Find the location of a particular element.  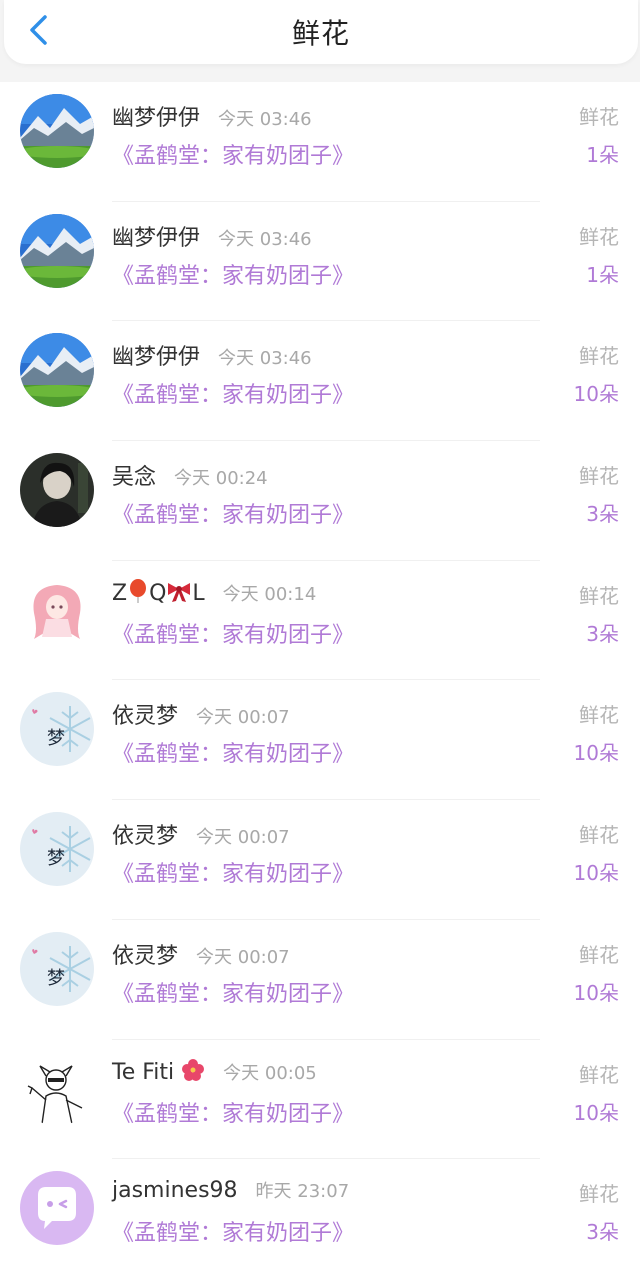

hibiscus-flower-icon is located at coordinates (193, 1073).